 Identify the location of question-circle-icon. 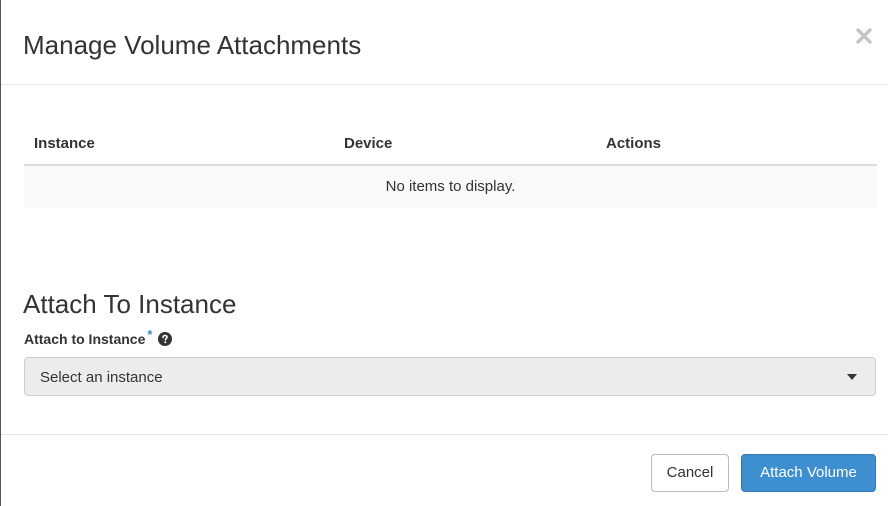
(165, 339).